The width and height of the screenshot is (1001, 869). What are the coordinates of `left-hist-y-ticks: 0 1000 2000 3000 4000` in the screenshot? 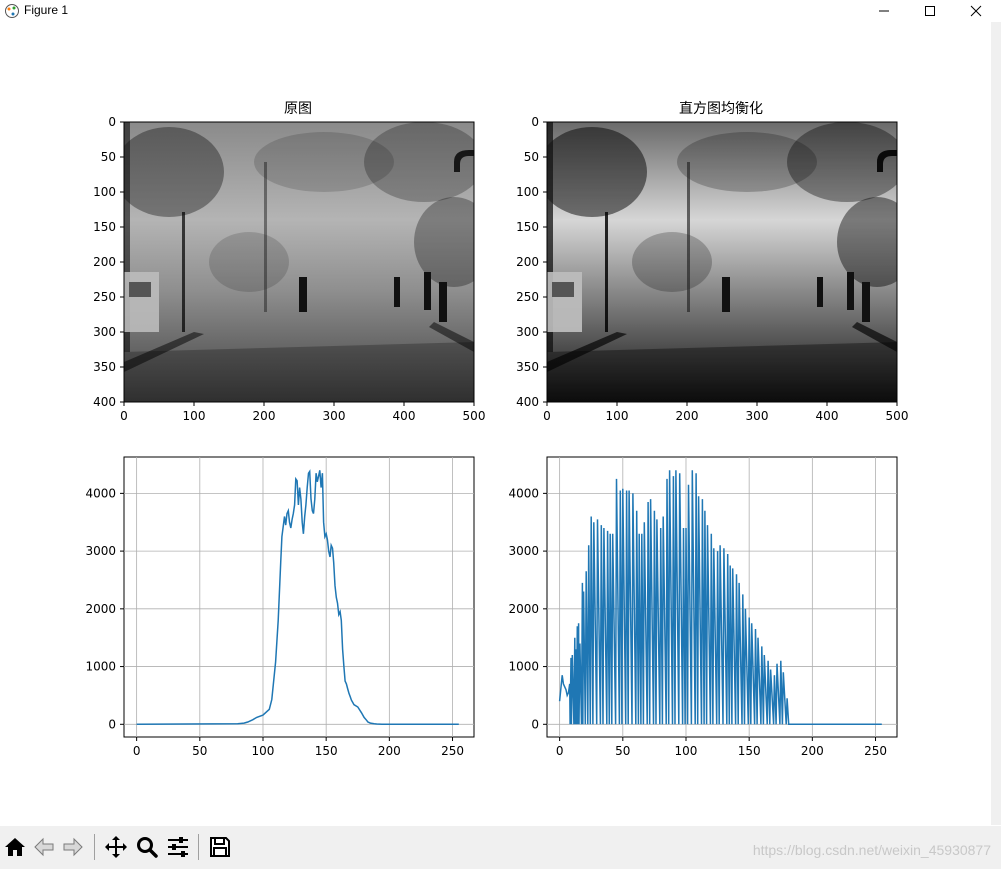 It's located at (104, 608).